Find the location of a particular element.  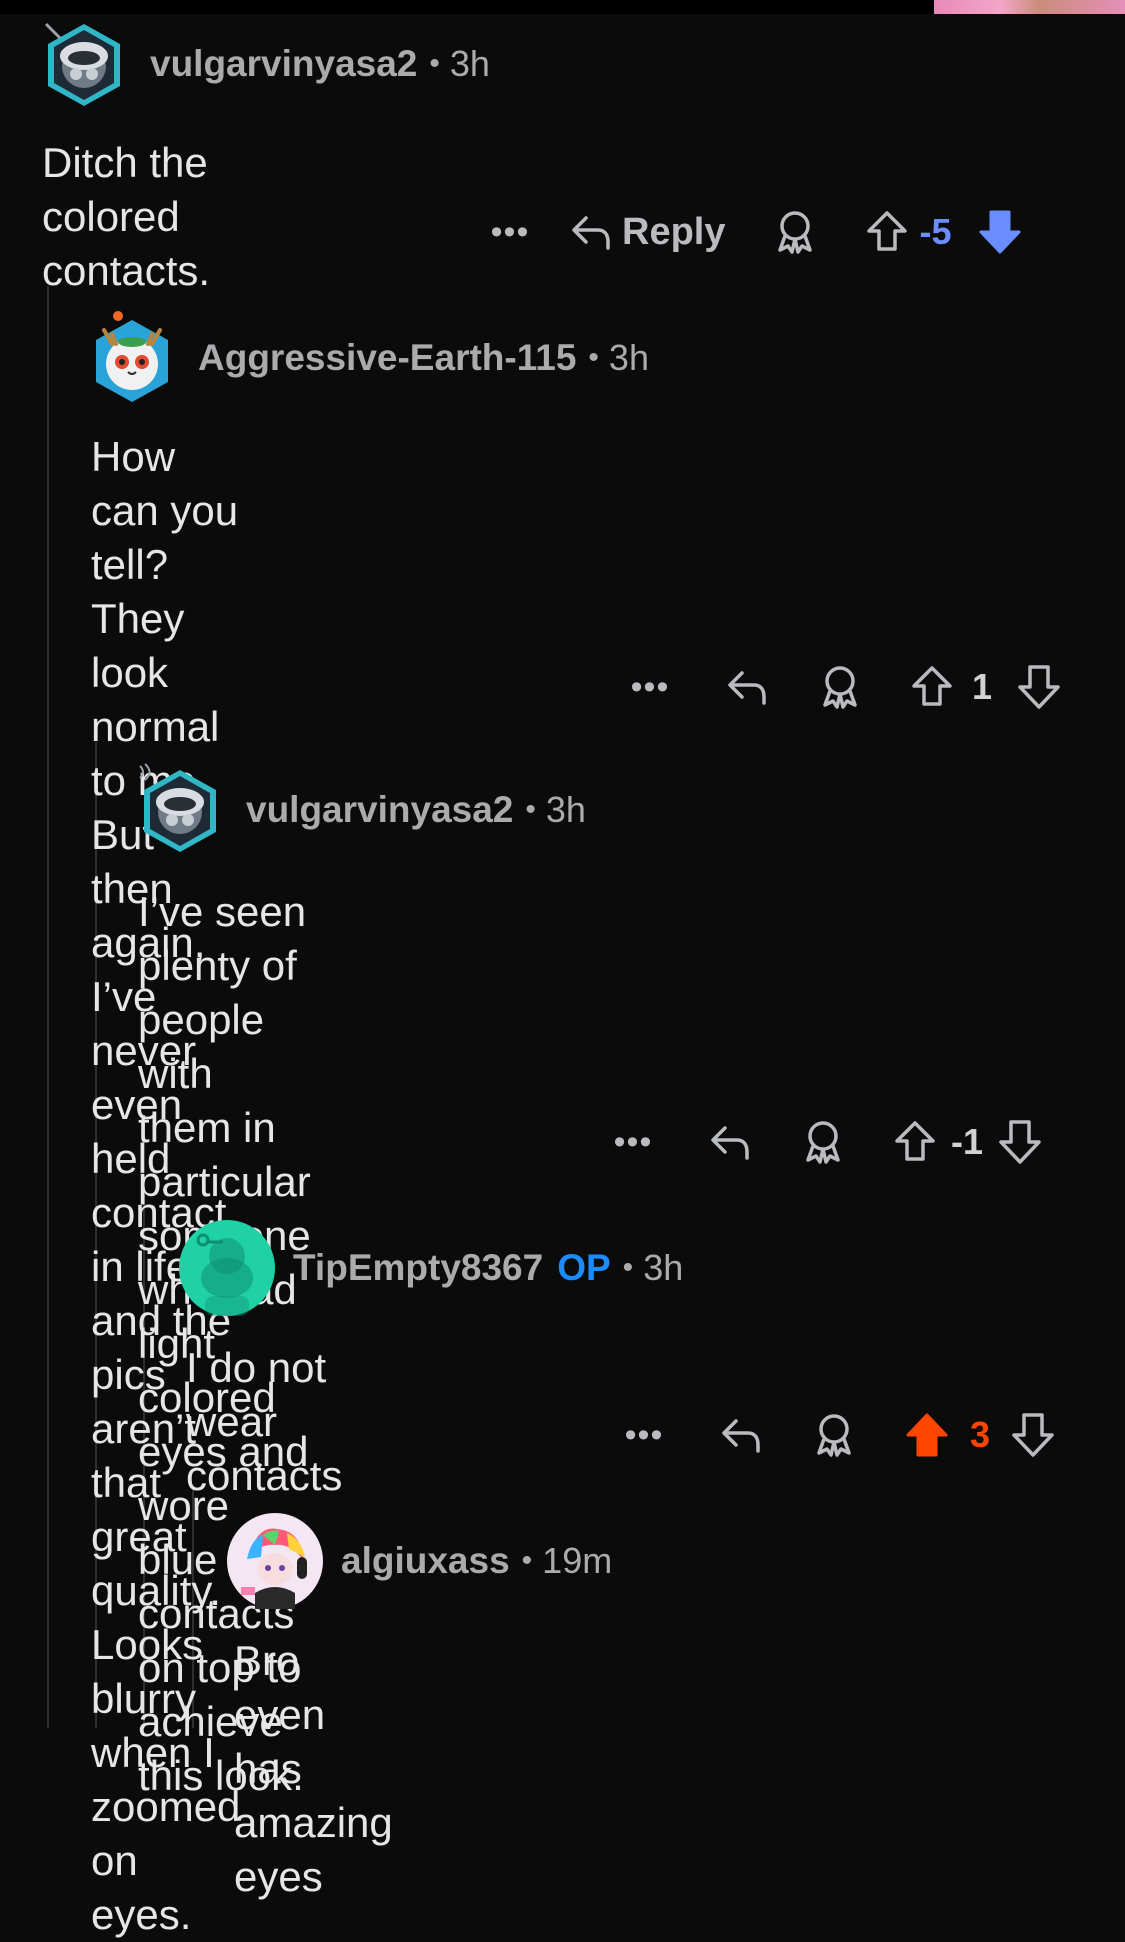

comment-header: TipEmpty8367 OP • 3h is located at coordinates (431, 1268).